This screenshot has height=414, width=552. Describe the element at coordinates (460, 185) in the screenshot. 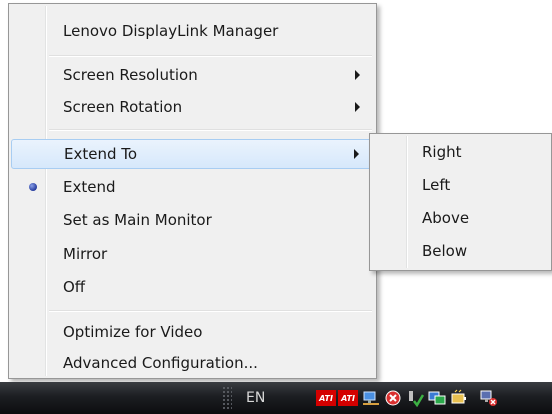

I see `submenu-item-left: Left` at that location.